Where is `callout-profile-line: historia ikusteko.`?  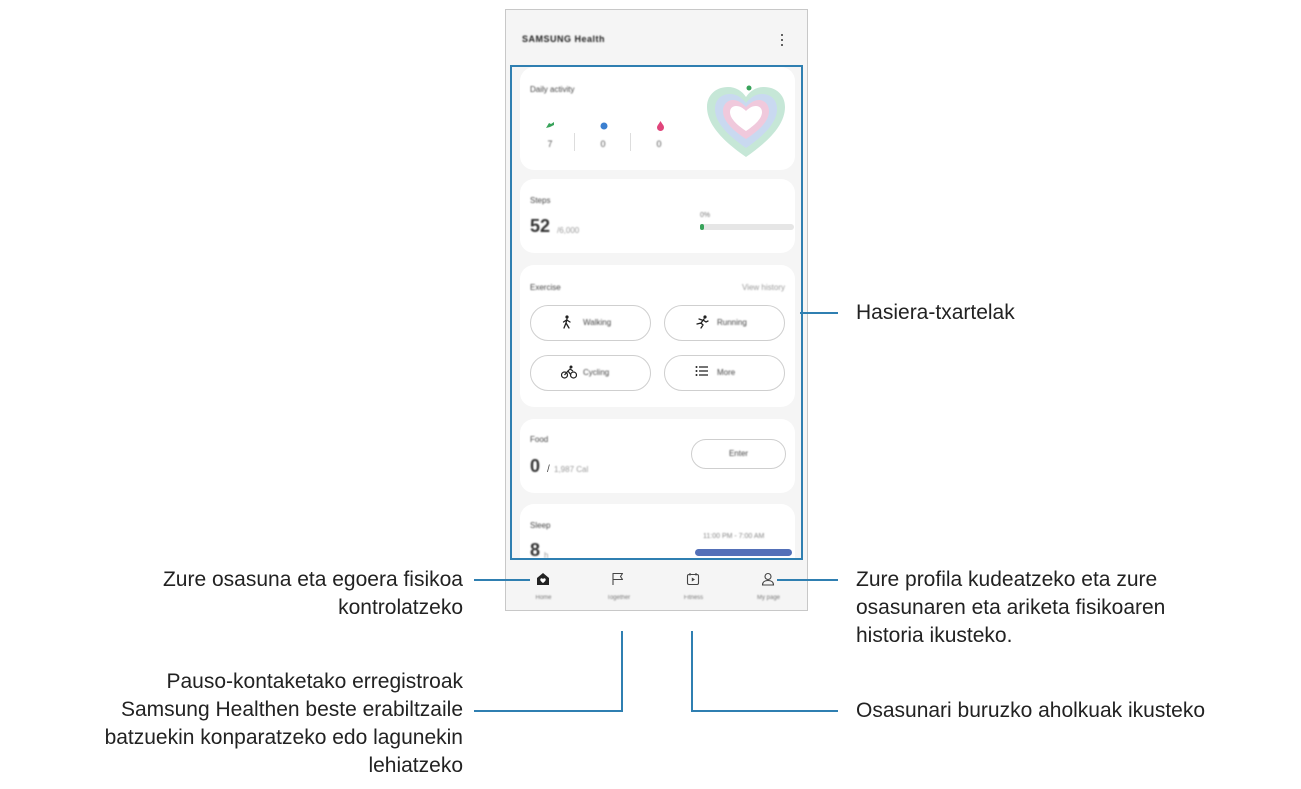 callout-profile-line: historia ikusteko. is located at coordinates (934, 635).